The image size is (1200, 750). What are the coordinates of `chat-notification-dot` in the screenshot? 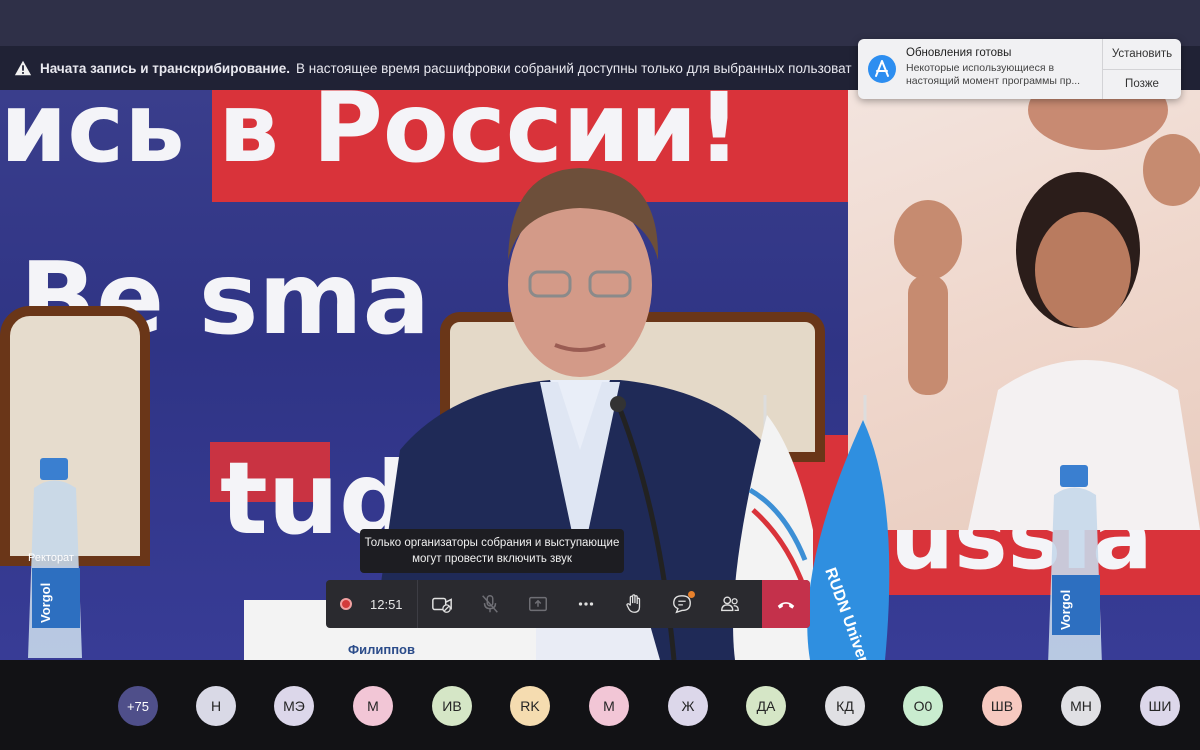 It's located at (691, 594).